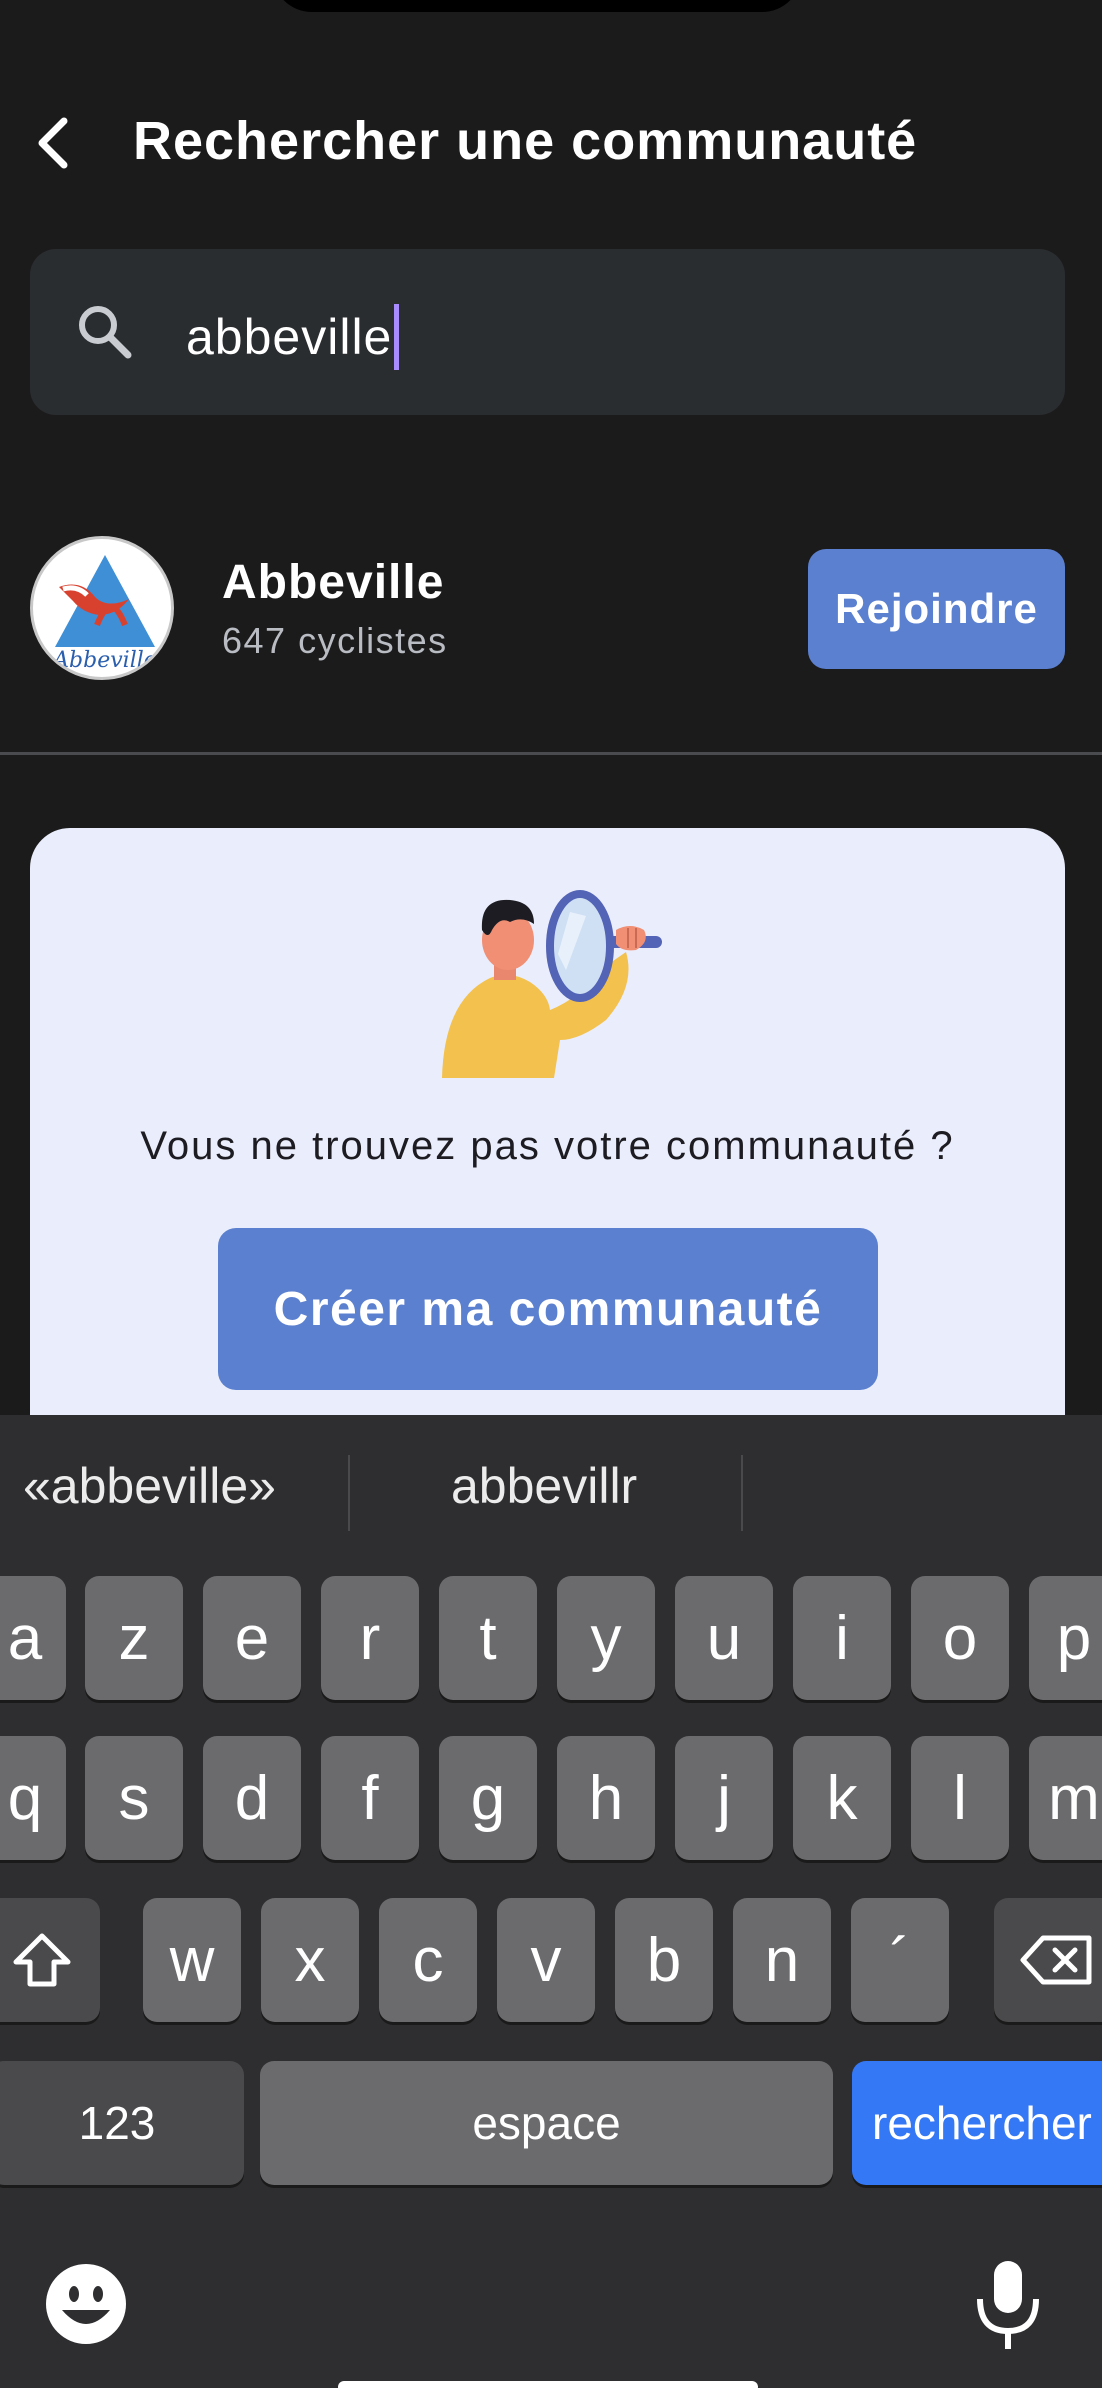 Image resolution: width=1102 pixels, height=2388 pixels. I want to click on chevron-left-icon, so click(53, 143).